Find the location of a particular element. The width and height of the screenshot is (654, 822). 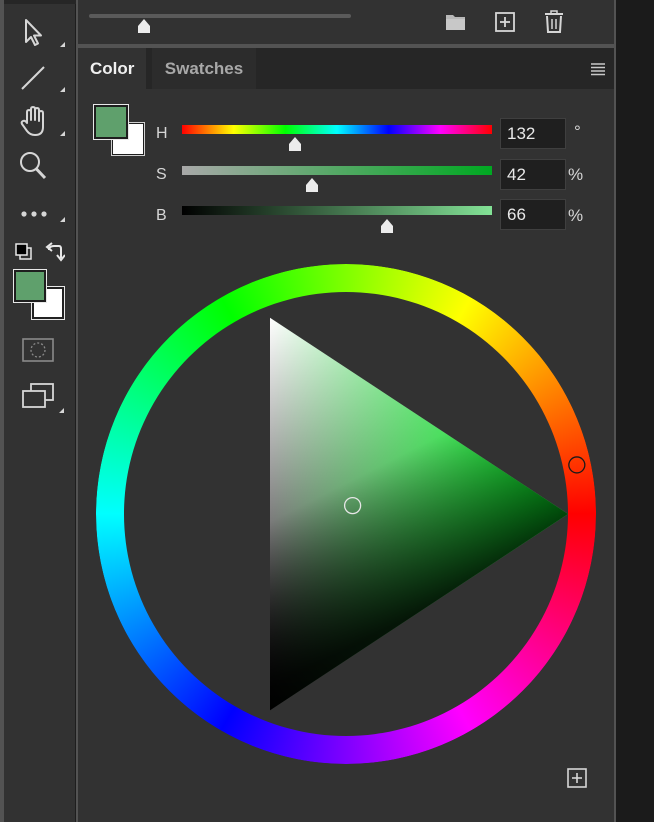

add-icon is located at coordinates (577, 780).